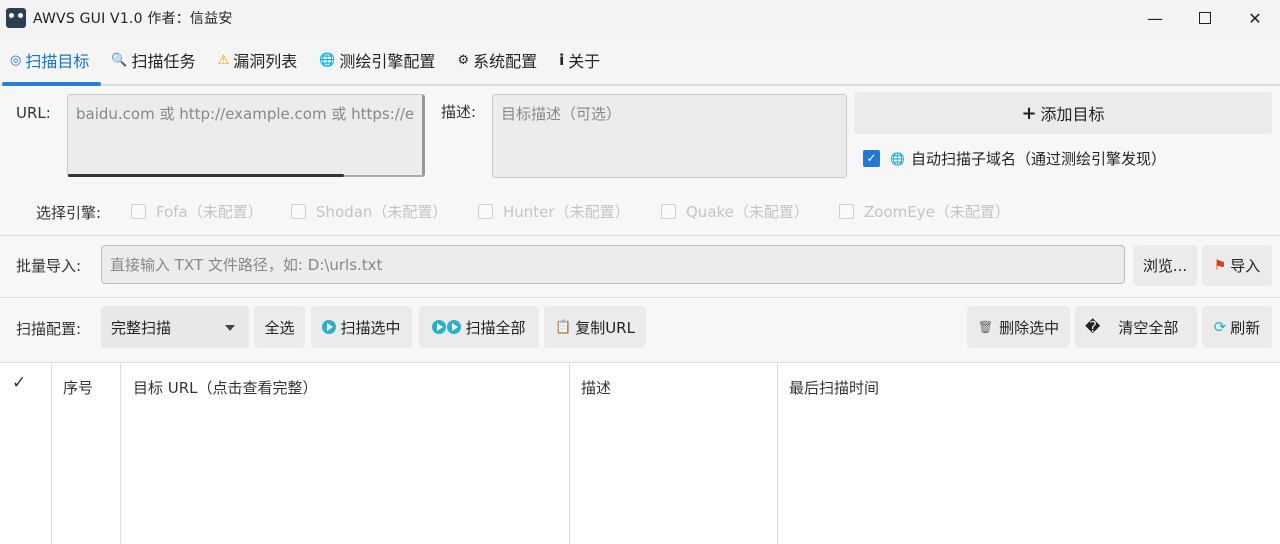 Image resolution: width=1280 pixels, height=544 pixels. I want to click on app-logo-icon, so click(16, 18).